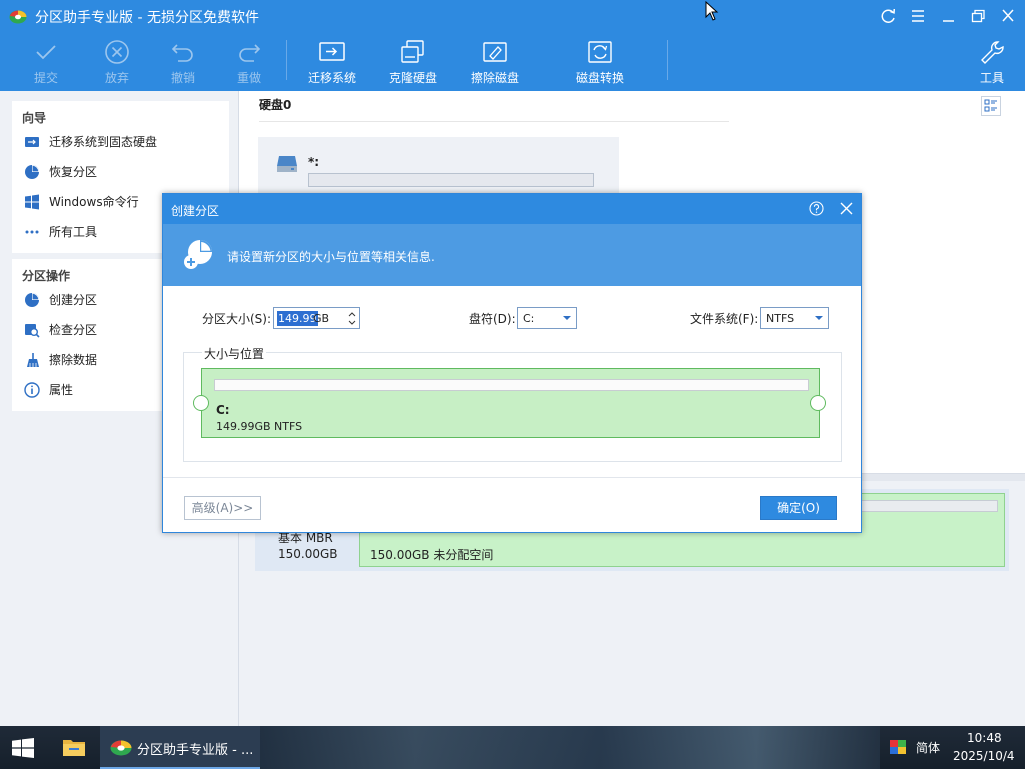 Image resolution: width=1025 pixels, height=769 pixels. What do you see at coordinates (992, 52) in the screenshot?
I see `wrench-icon` at bounding box center [992, 52].